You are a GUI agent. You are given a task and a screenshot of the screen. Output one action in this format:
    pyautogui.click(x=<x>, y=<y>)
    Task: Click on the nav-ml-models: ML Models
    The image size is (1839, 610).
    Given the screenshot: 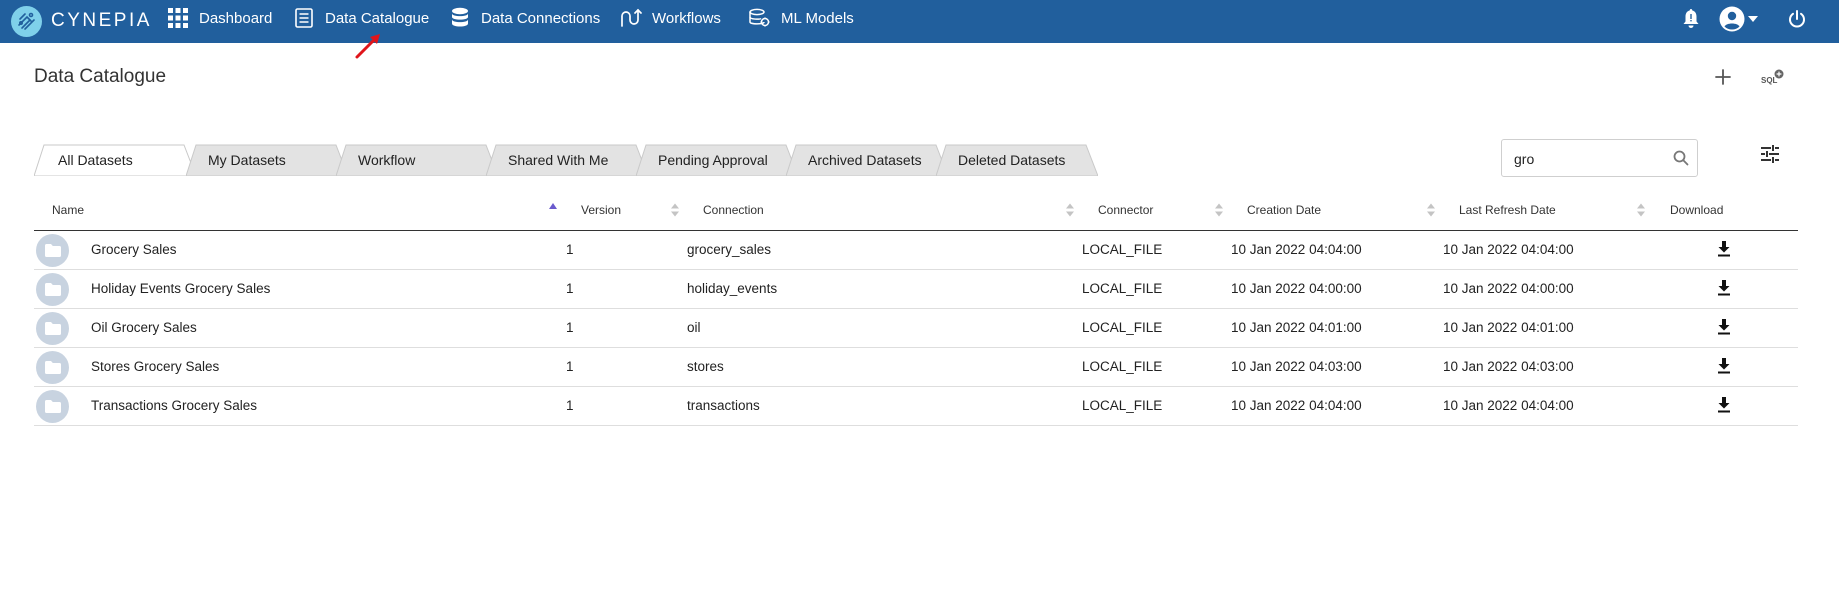 What is the action you would take?
    pyautogui.click(x=801, y=18)
    